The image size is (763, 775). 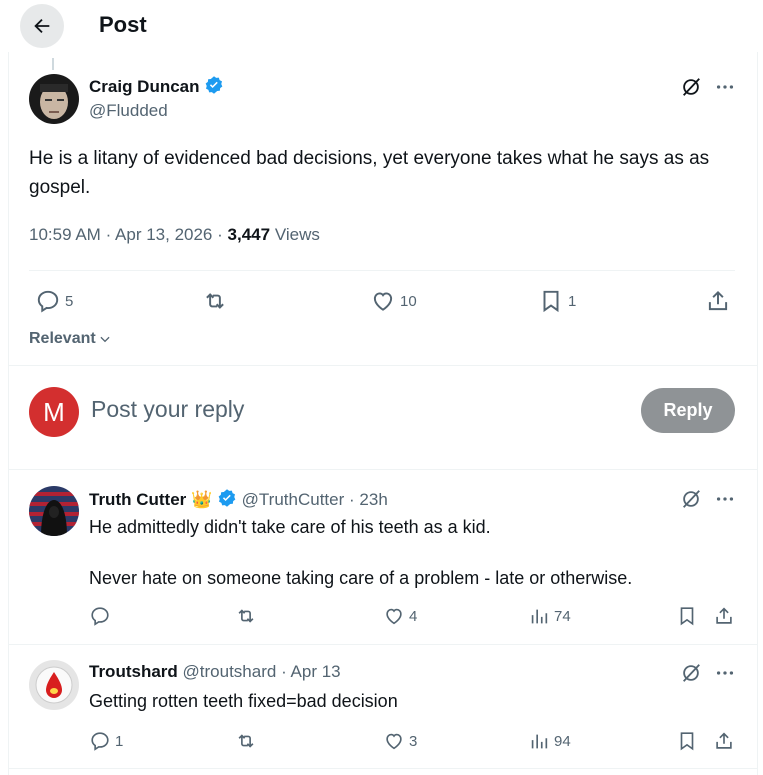 What do you see at coordinates (562, 616) in the screenshot?
I see `views-count: 74` at bounding box center [562, 616].